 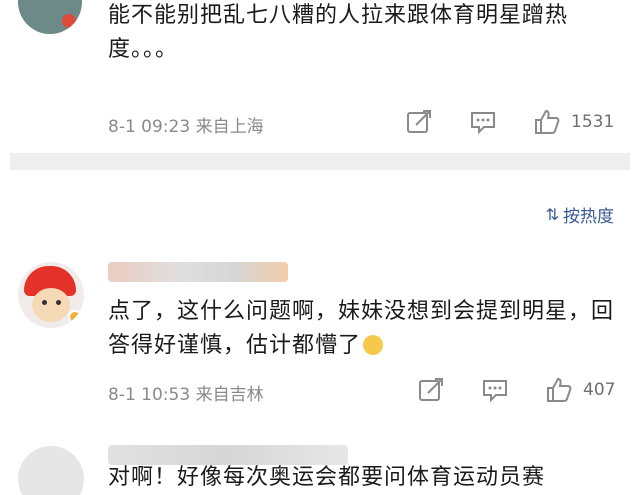 What do you see at coordinates (373, 345) in the screenshot?
I see `speechless-emoji-icon` at bounding box center [373, 345].